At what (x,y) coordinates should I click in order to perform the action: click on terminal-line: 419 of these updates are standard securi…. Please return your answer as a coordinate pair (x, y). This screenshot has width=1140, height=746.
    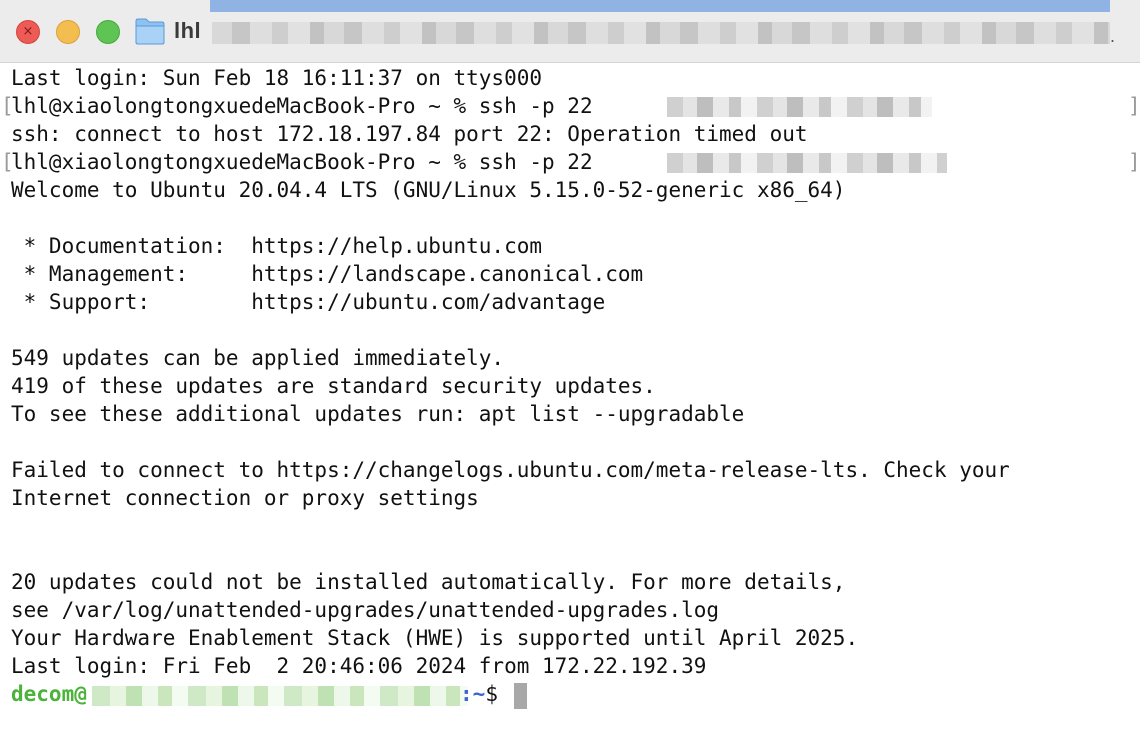
    Looking at the image, I should click on (333, 386).